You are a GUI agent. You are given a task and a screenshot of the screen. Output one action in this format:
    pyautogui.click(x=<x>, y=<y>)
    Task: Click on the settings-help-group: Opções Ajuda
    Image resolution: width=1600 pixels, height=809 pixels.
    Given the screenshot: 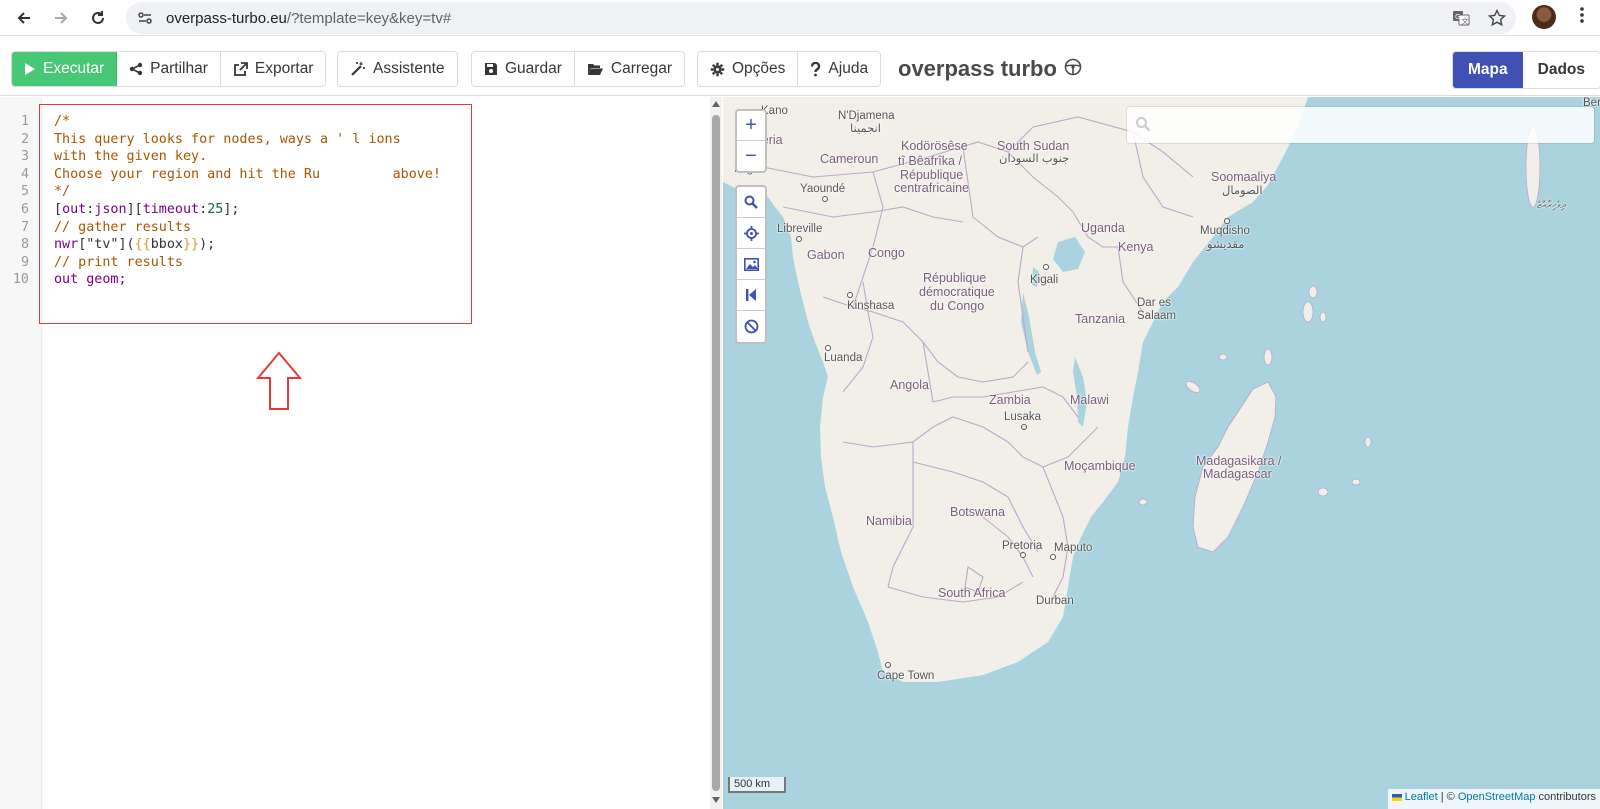 What is the action you would take?
    pyautogui.click(x=789, y=69)
    